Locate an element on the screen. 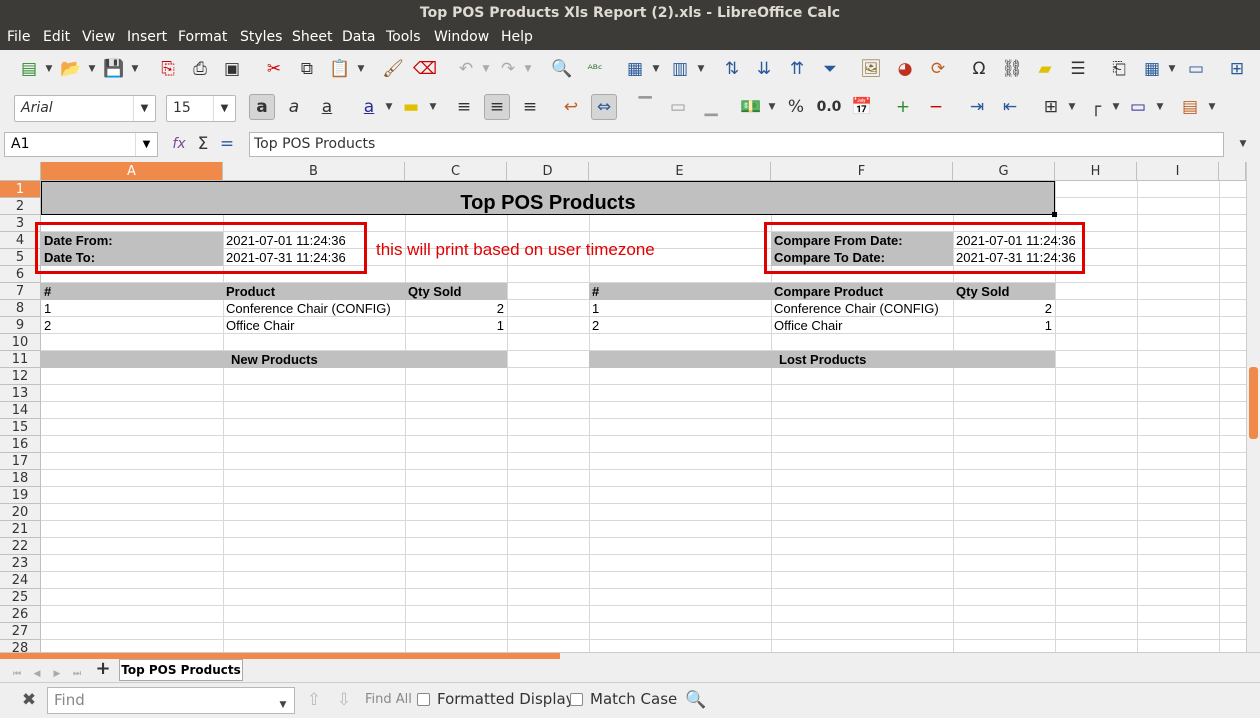 The width and height of the screenshot is (1260, 718). clear-formatting-icon: ⌫ is located at coordinates (425, 69).